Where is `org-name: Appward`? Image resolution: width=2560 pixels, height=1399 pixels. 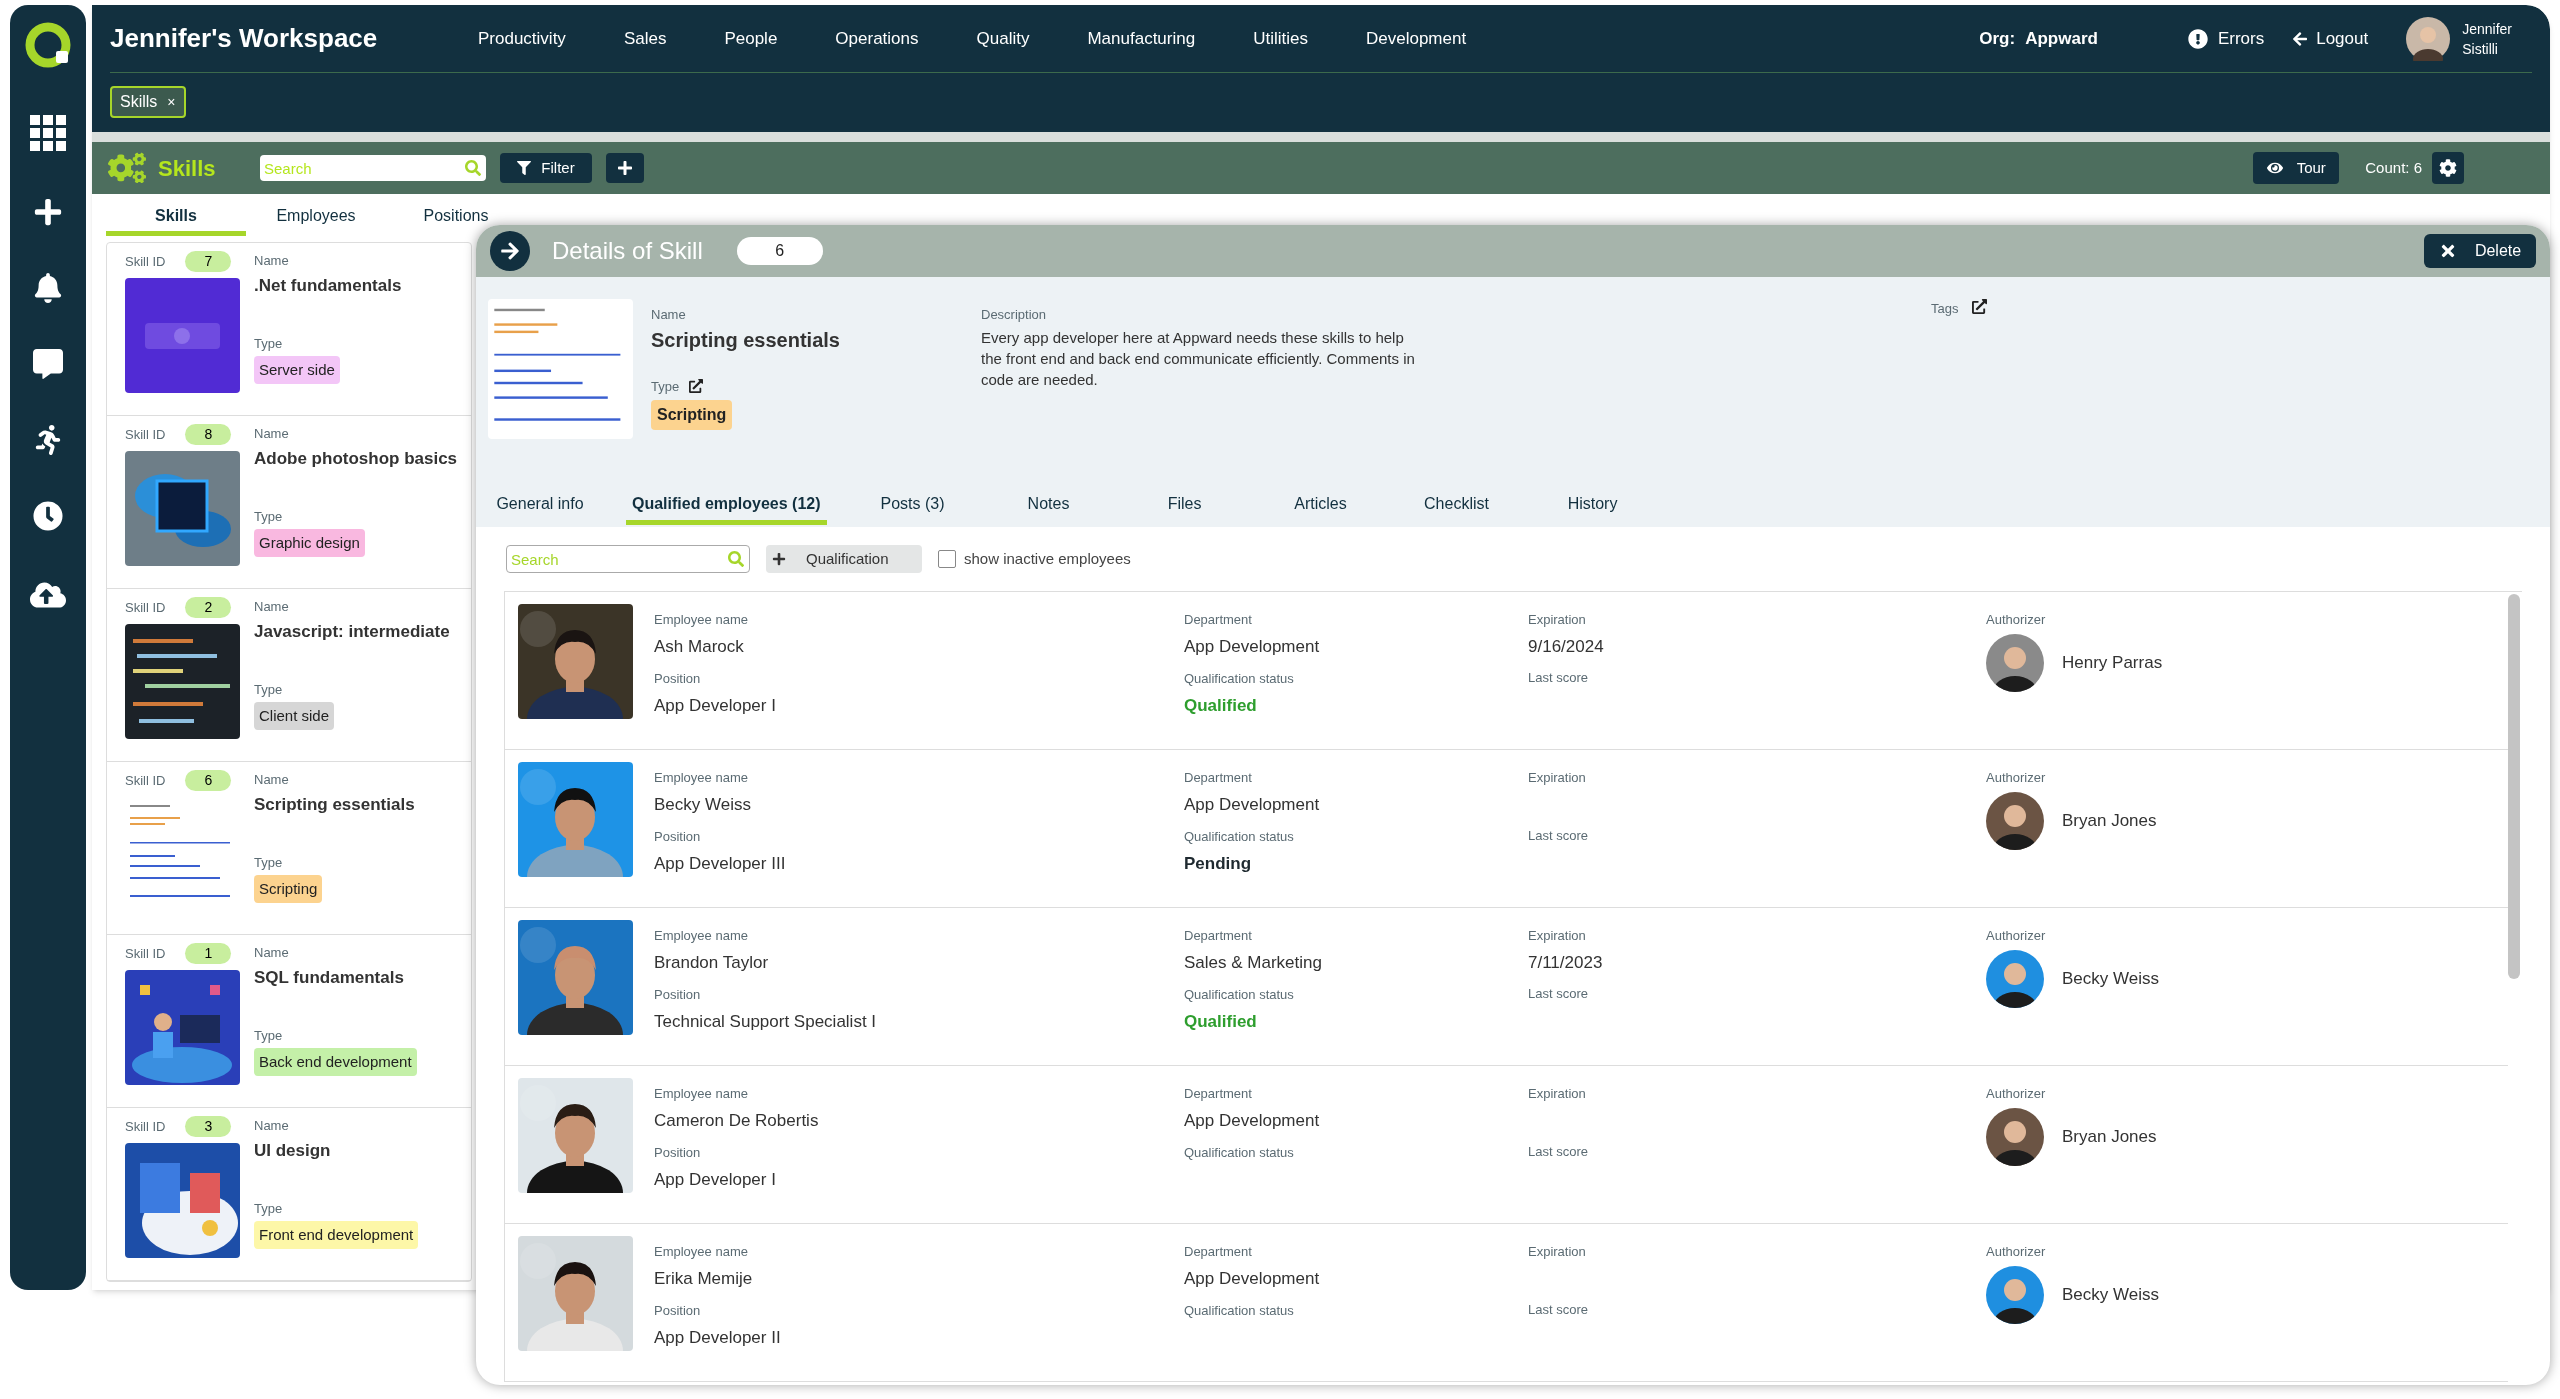 org-name: Appward is located at coordinates (2061, 38).